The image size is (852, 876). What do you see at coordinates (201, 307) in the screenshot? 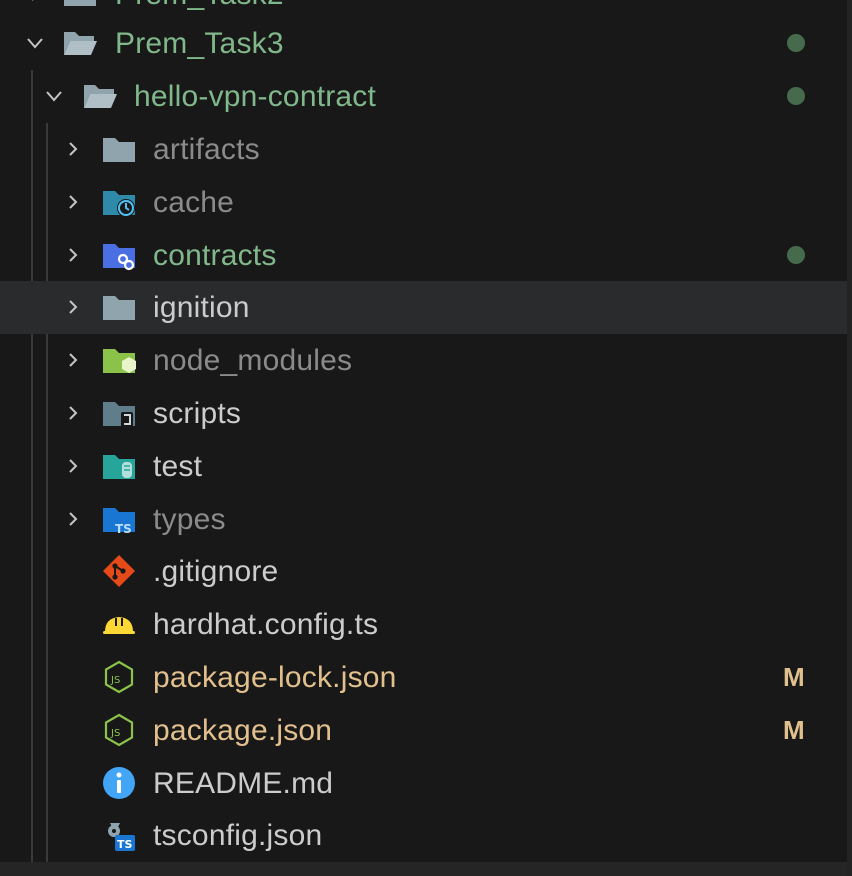
I see `folder-label: ignition` at bounding box center [201, 307].